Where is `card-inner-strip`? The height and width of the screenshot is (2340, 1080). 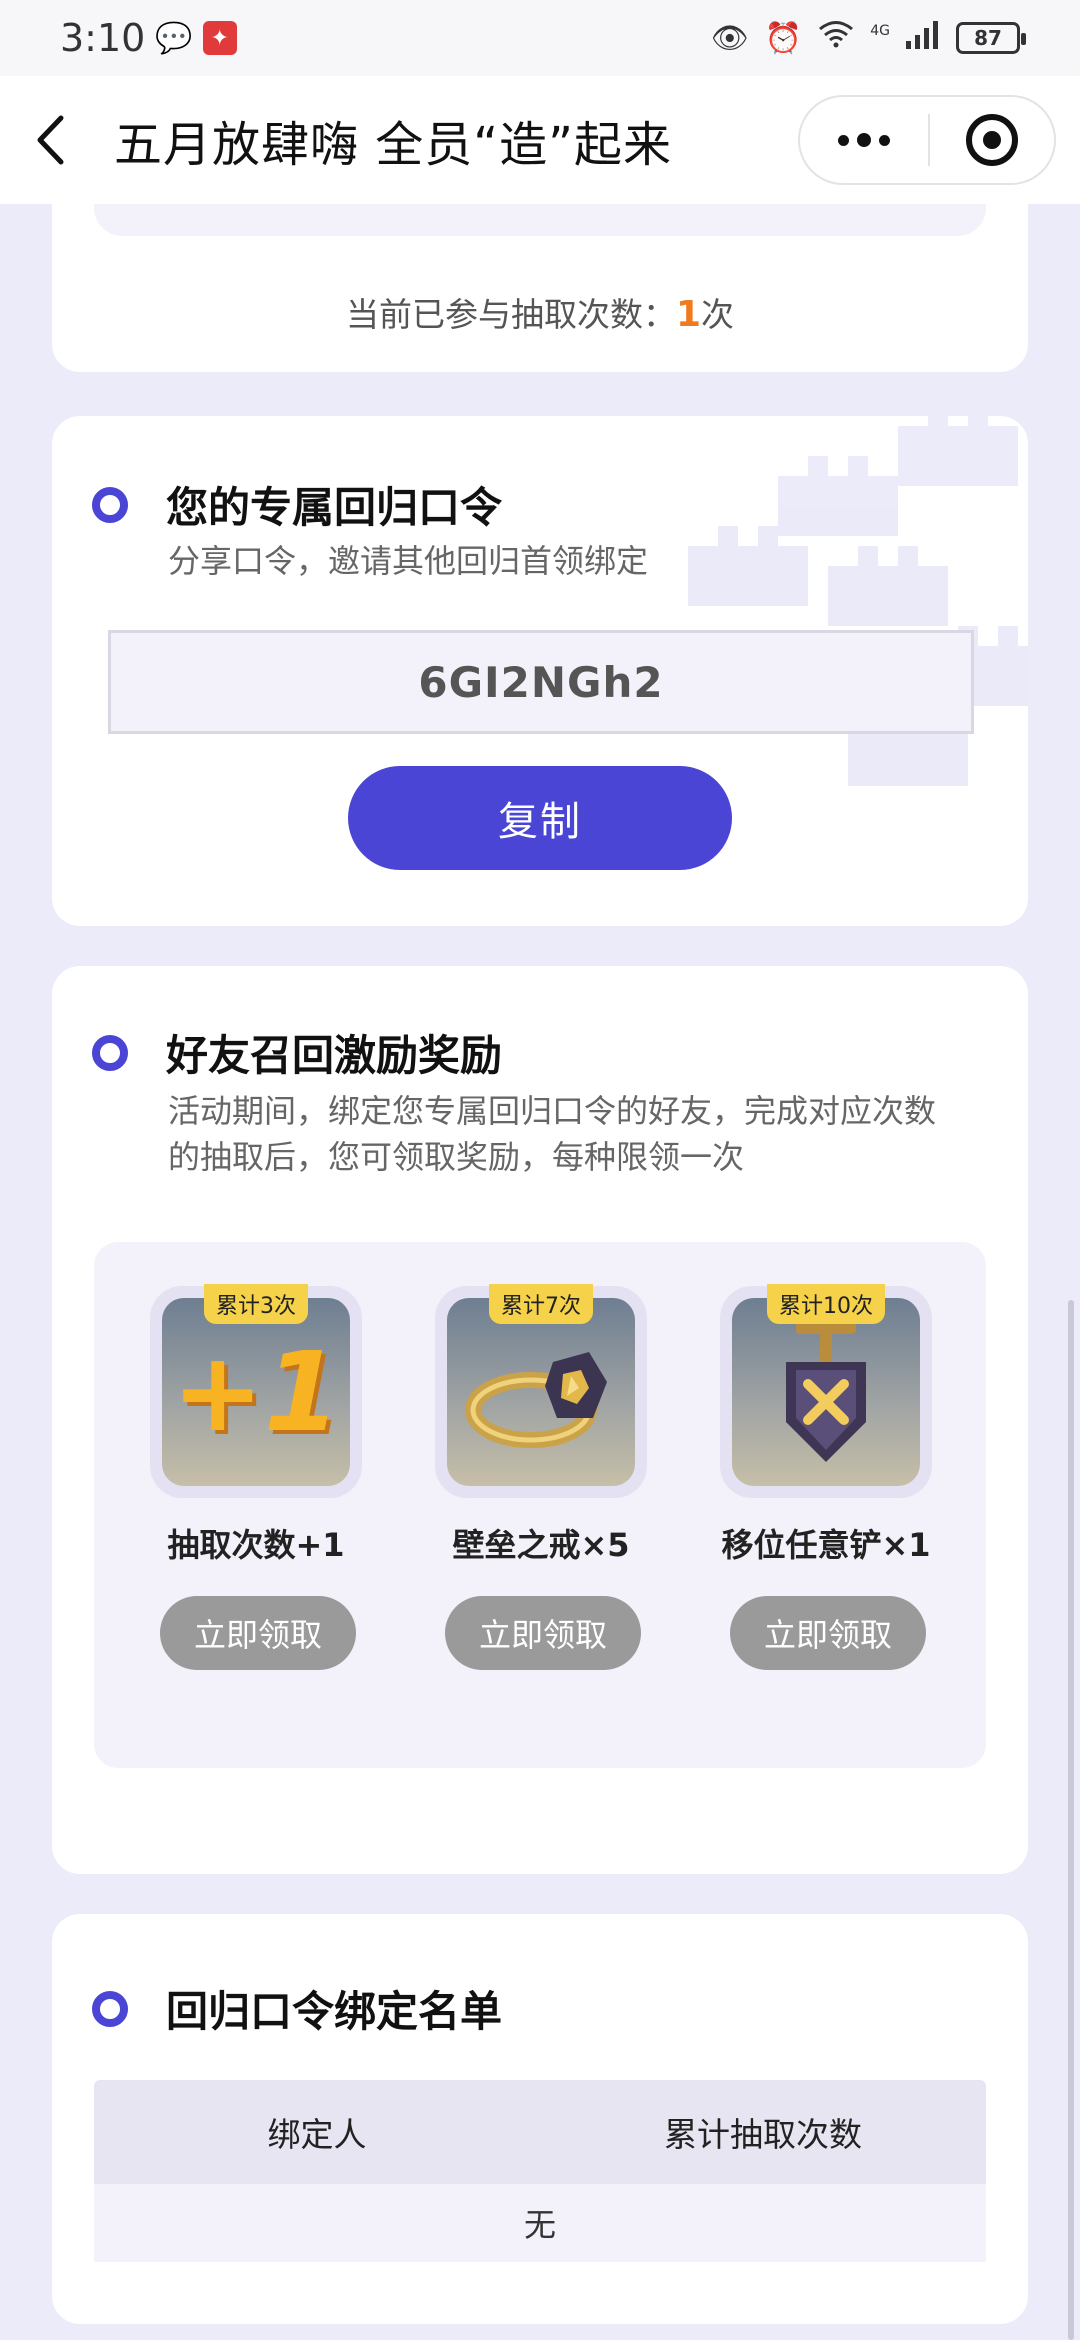
card-inner-strip is located at coordinates (540, 220).